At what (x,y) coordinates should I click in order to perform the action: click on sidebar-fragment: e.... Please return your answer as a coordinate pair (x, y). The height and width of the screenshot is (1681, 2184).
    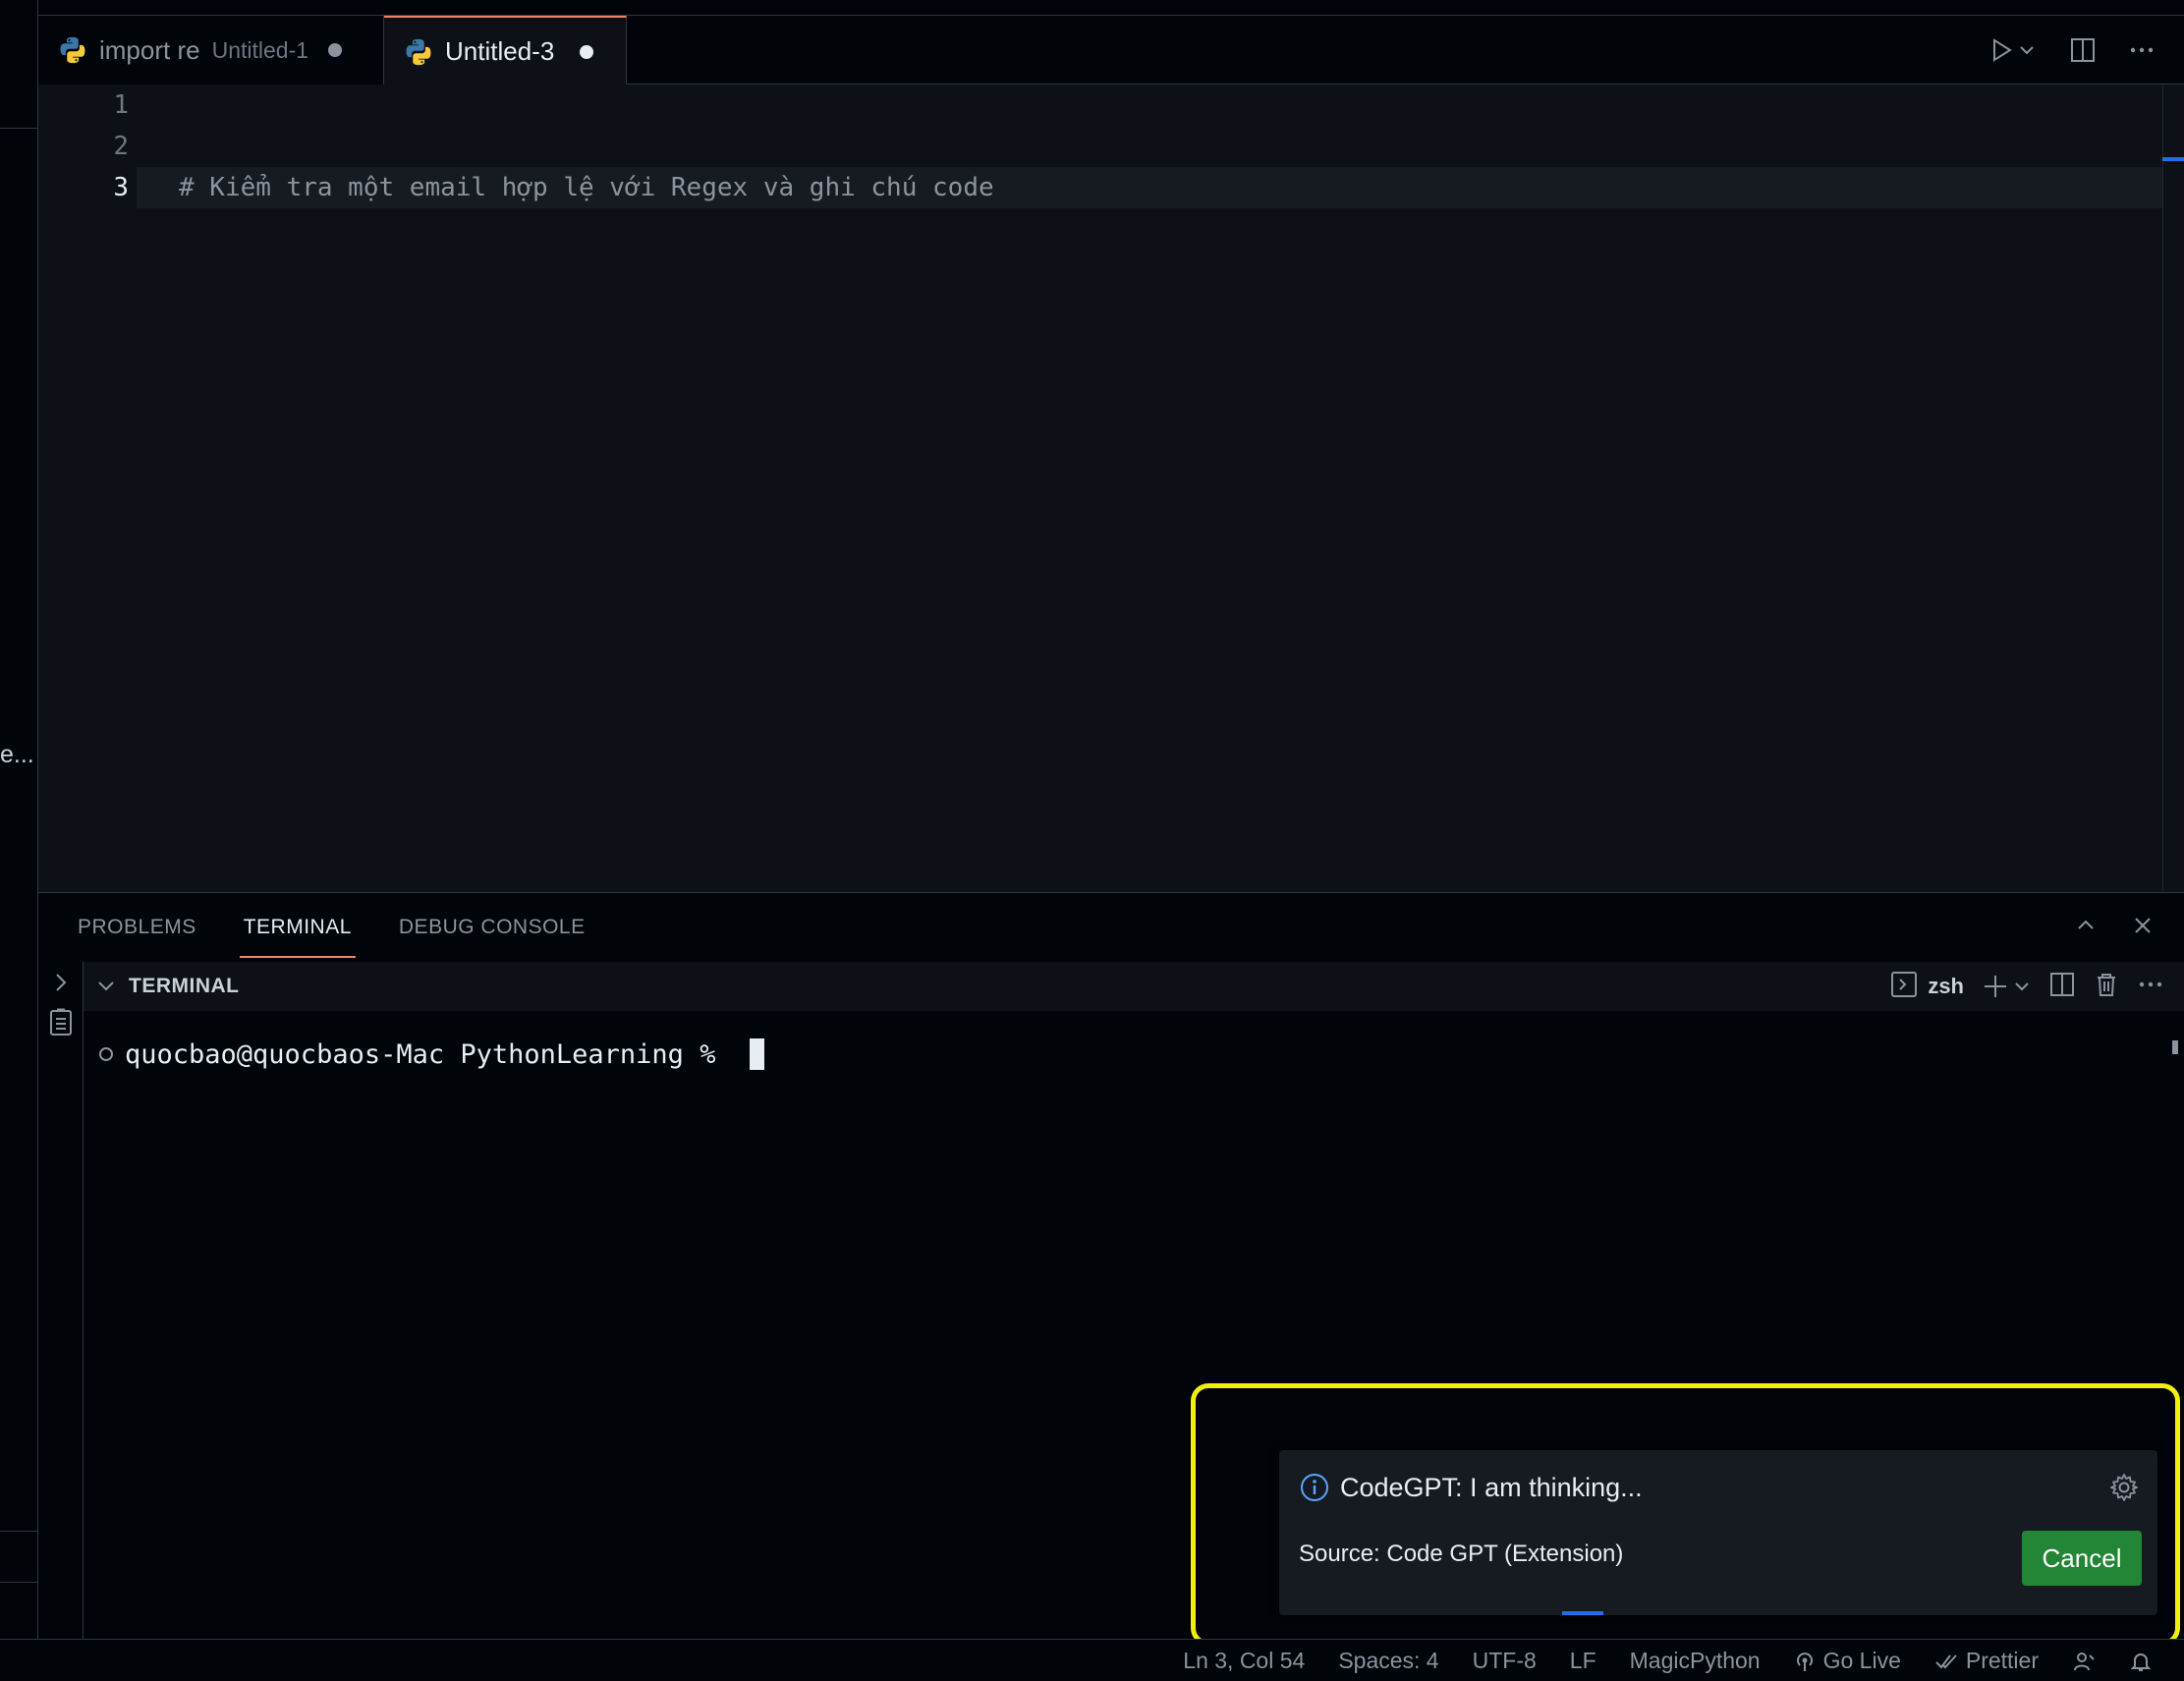
    Looking at the image, I should click on (19, 840).